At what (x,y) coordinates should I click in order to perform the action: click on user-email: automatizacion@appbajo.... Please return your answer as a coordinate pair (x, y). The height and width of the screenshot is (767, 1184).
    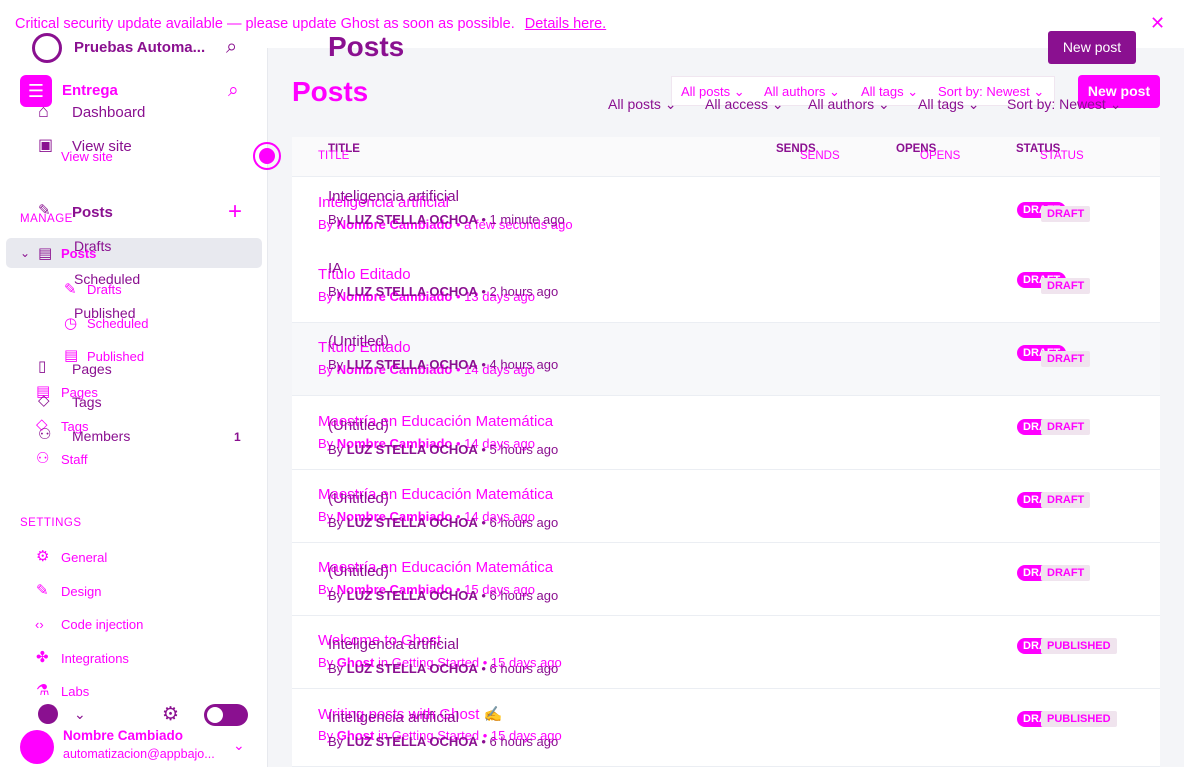
    Looking at the image, I should click on (139, 754).